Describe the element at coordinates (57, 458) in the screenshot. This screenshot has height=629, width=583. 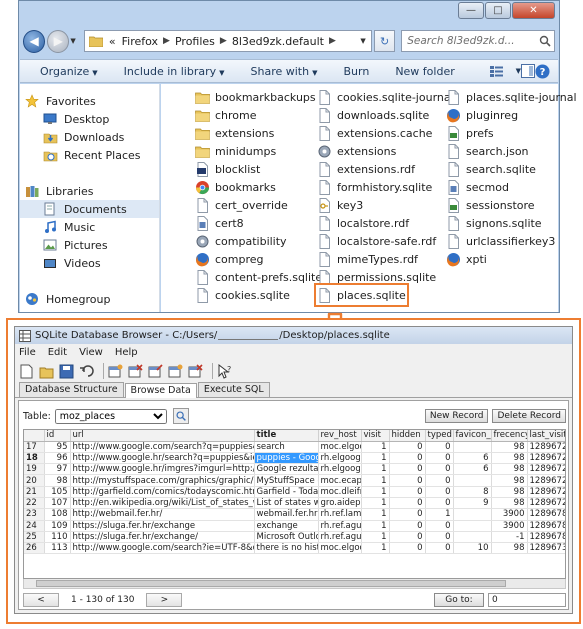
I see `table-cell-id: 96` at that location.